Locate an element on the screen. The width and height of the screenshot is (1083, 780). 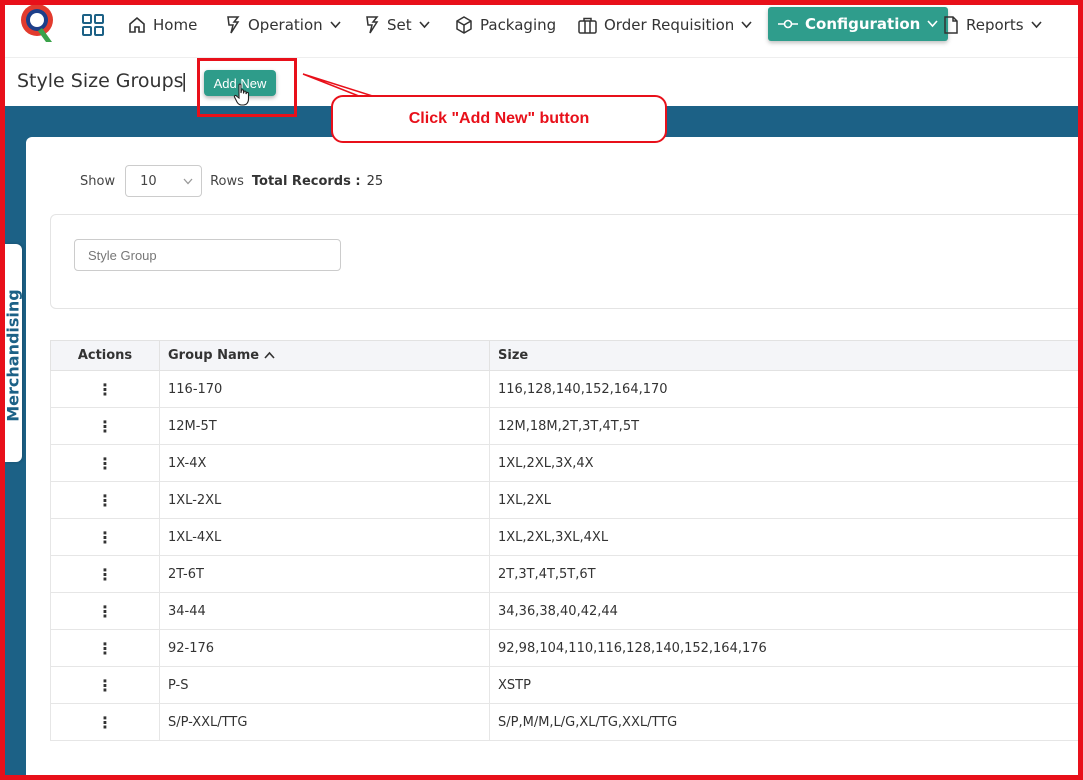
size-cell: 116,128,140,152,164,170 is located at coordinates (786, 389).